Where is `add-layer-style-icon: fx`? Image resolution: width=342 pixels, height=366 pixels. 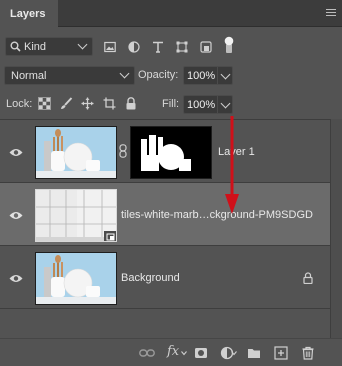 add-layer-style-icon: fx is located at coordinates (173, 351).